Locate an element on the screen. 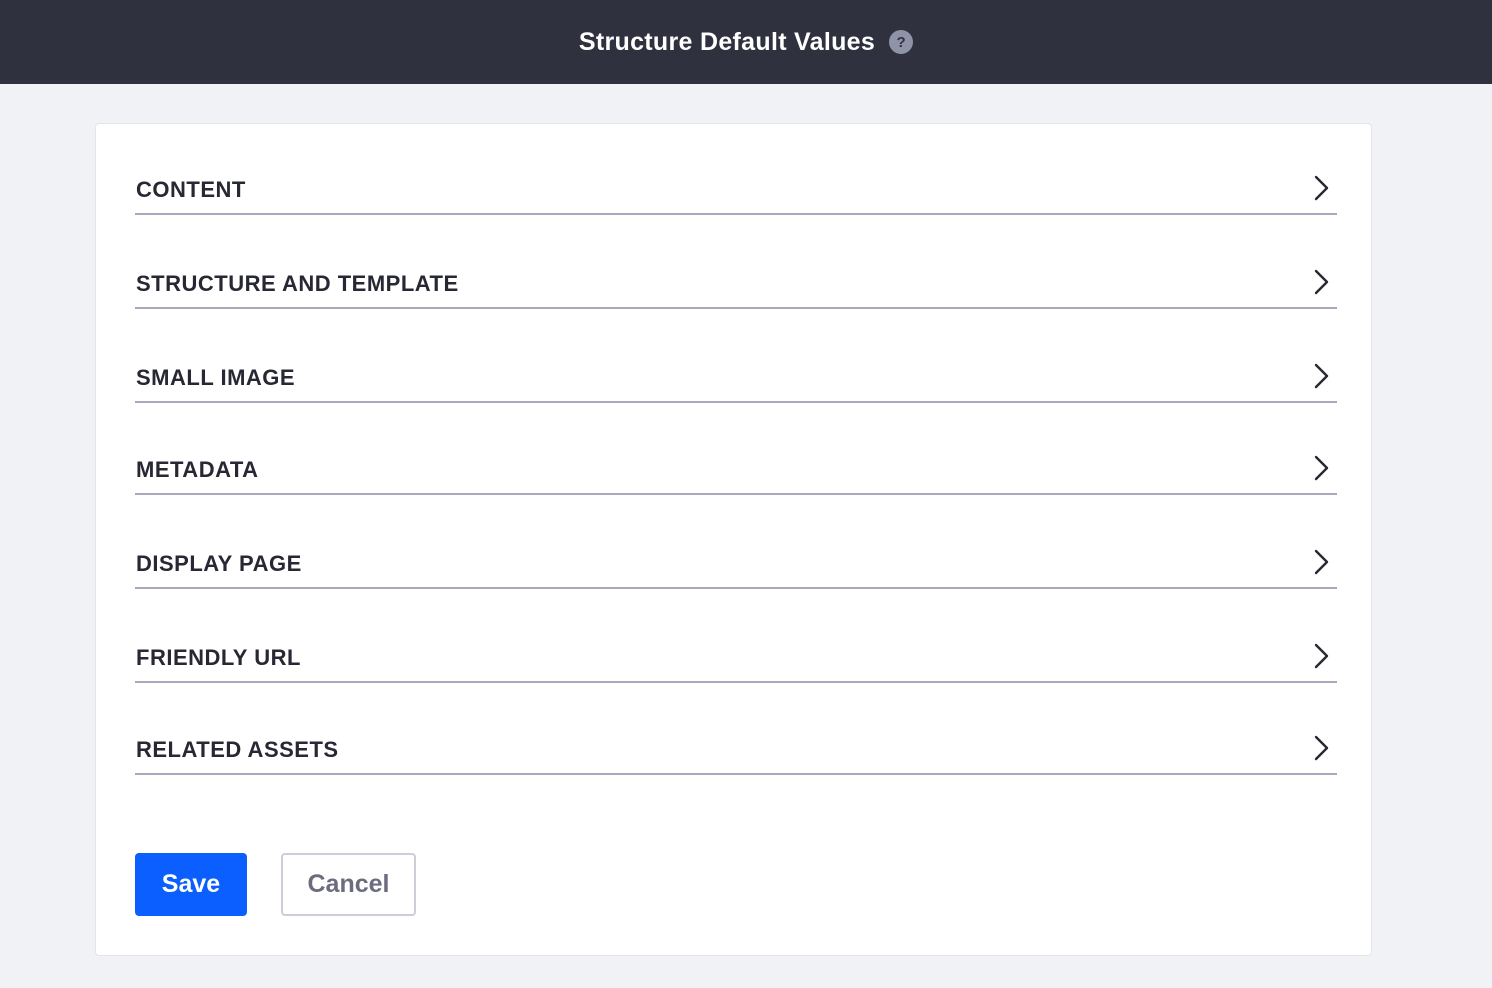  section-label: SMALL IMAGE is located at coordinates (216, 377).